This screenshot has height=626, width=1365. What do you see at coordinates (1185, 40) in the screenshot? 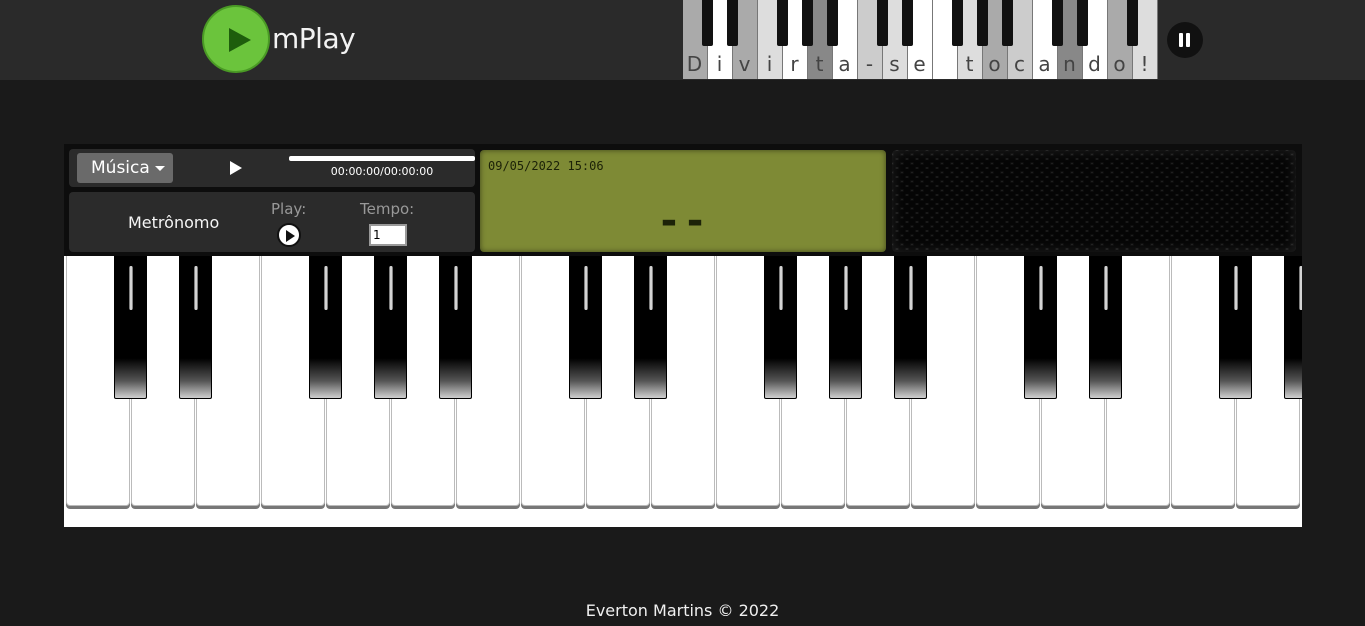
I see `pause-button` at bounding box center [1185, 40].